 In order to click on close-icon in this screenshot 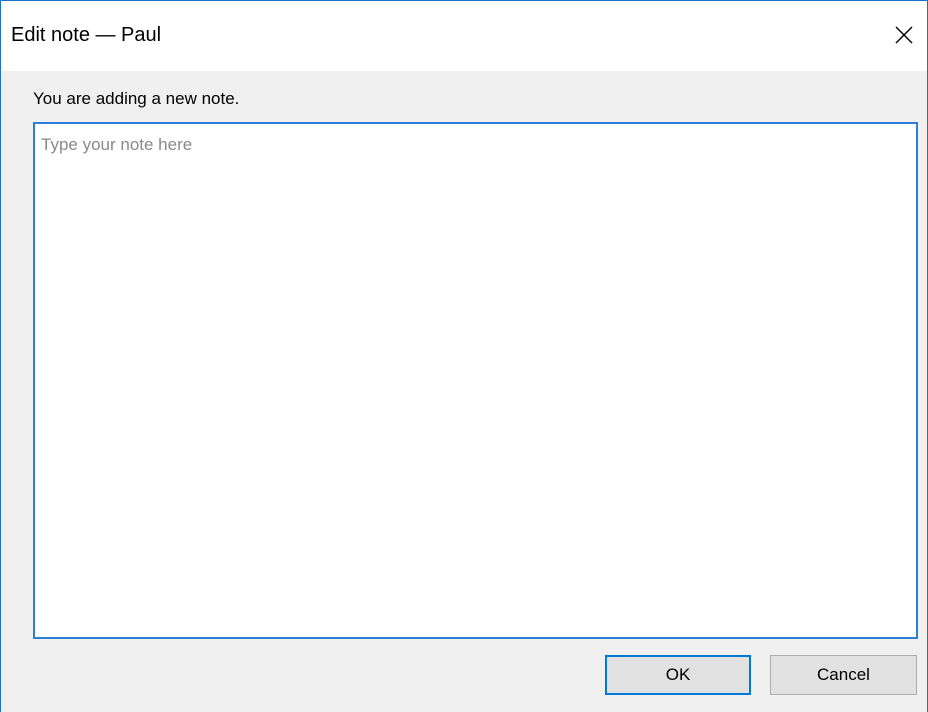, I will do `click(904, 35)`.